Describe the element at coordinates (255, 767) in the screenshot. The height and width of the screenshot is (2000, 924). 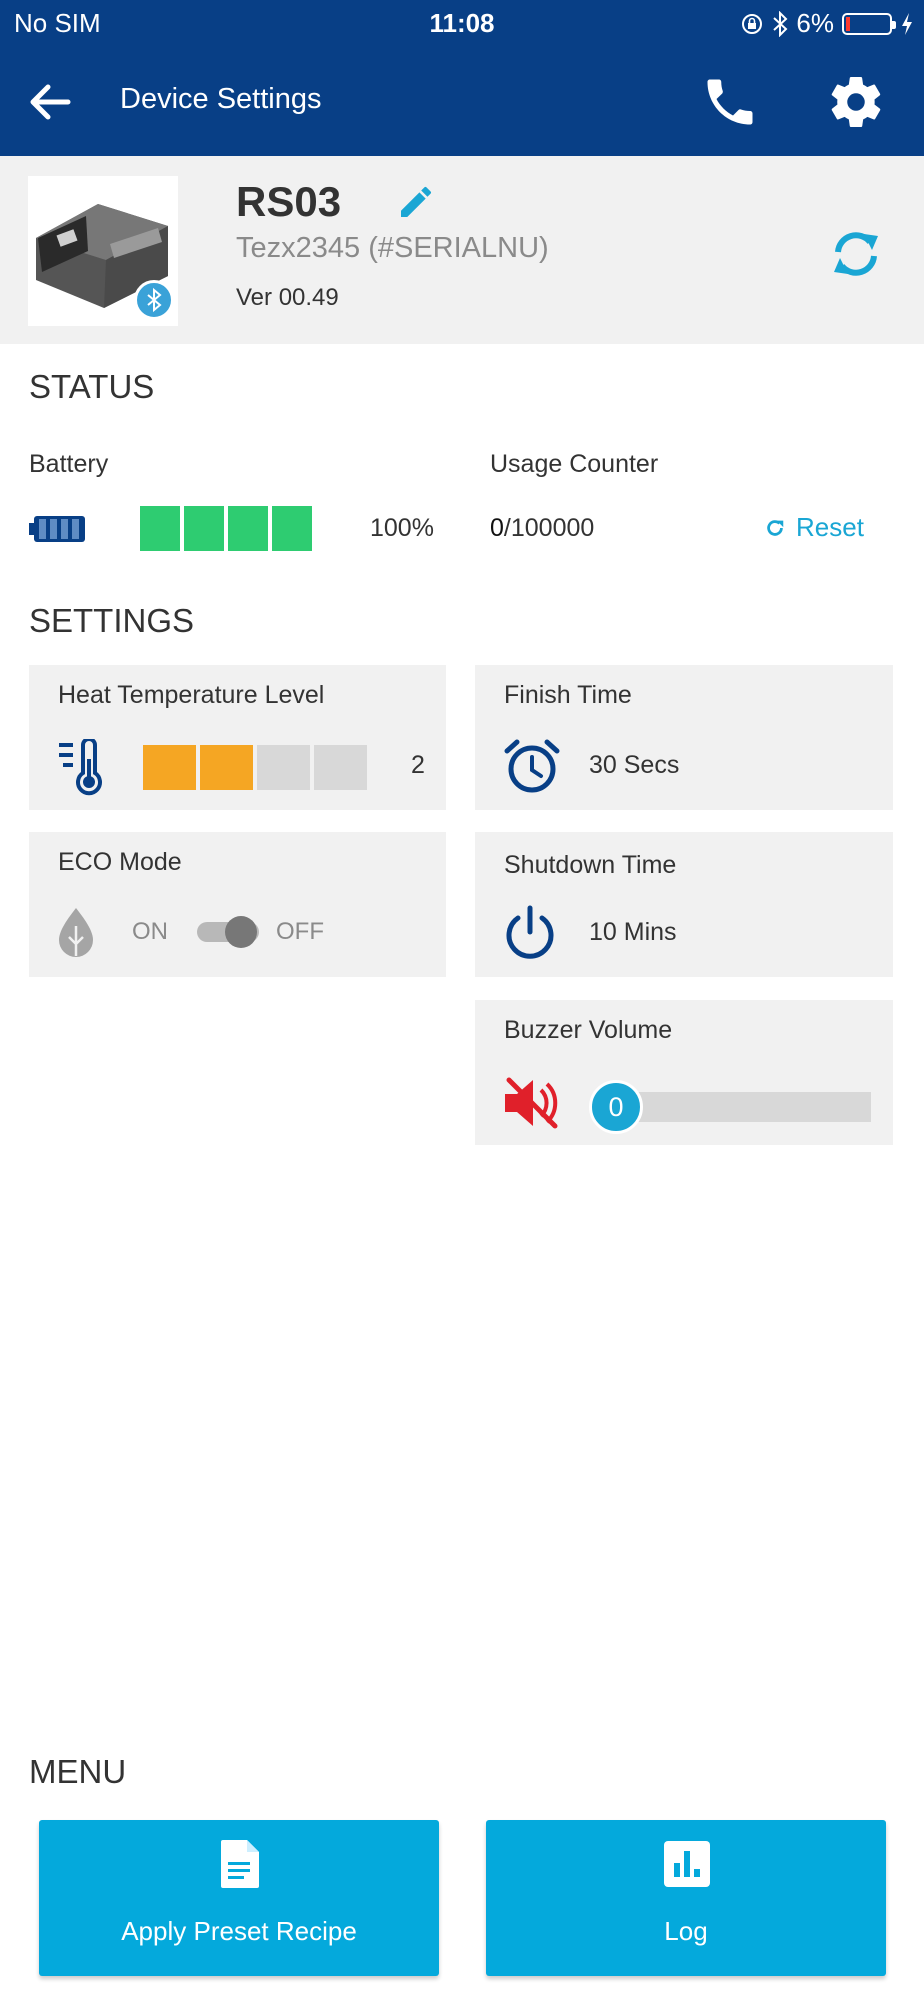
I see `heat-level-bars` at that location.